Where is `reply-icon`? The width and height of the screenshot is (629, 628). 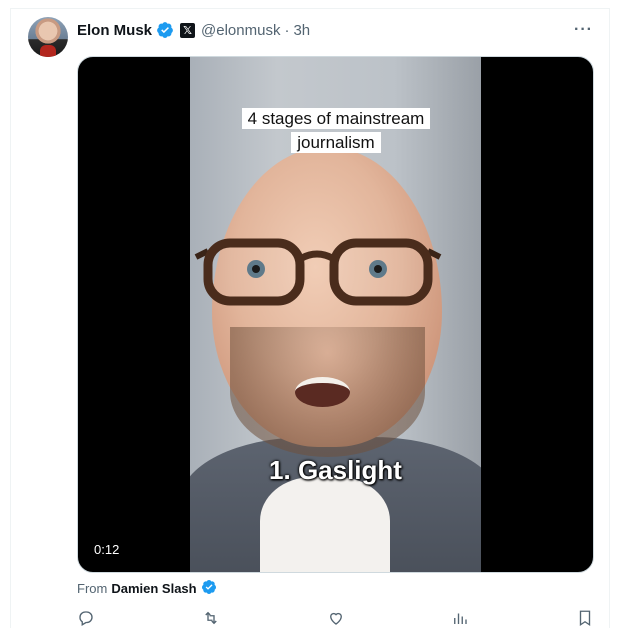 reply-icon is located at coordinates (86, 618).